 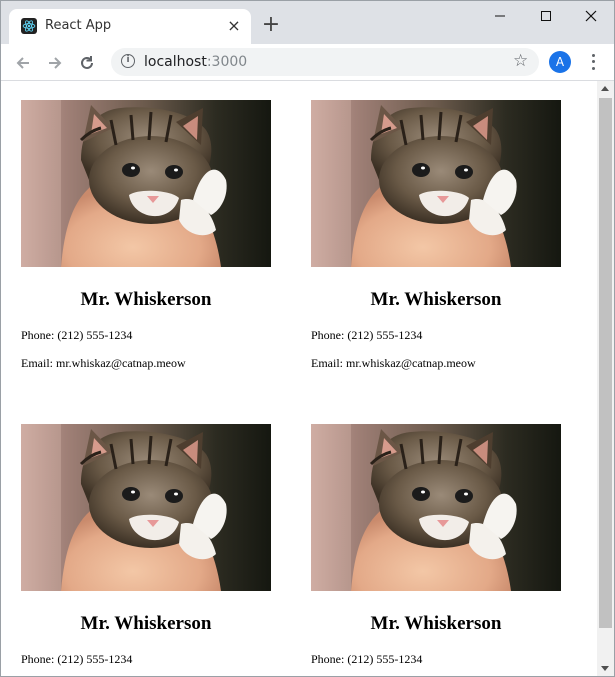 I want to click on maximize-icon, so click(x=546, y=16).